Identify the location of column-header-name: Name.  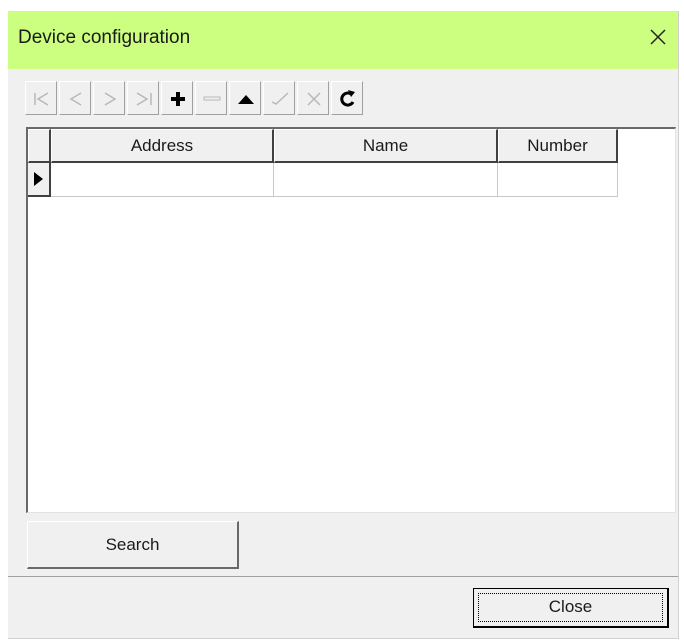
(386, 146).